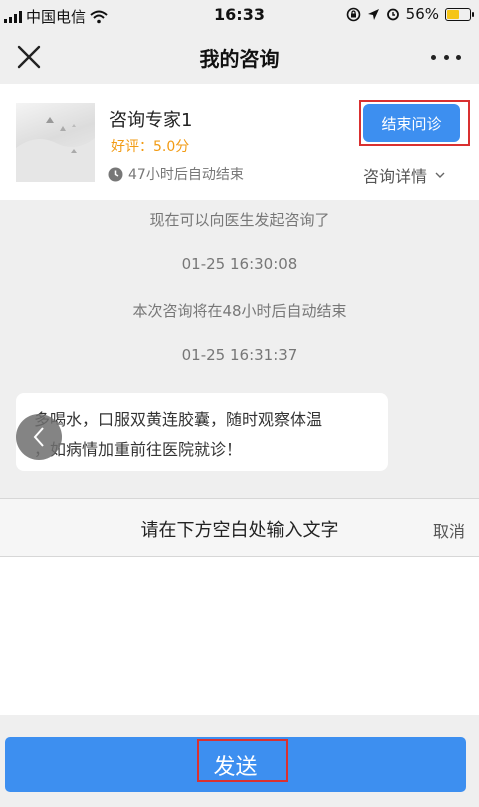 This screenshot has height=807, width=479. What do you see at coordinates (411, 123) in the screenshot?
I see `end-consultation-button: 结束问诊` at bounding box center [411, 123].